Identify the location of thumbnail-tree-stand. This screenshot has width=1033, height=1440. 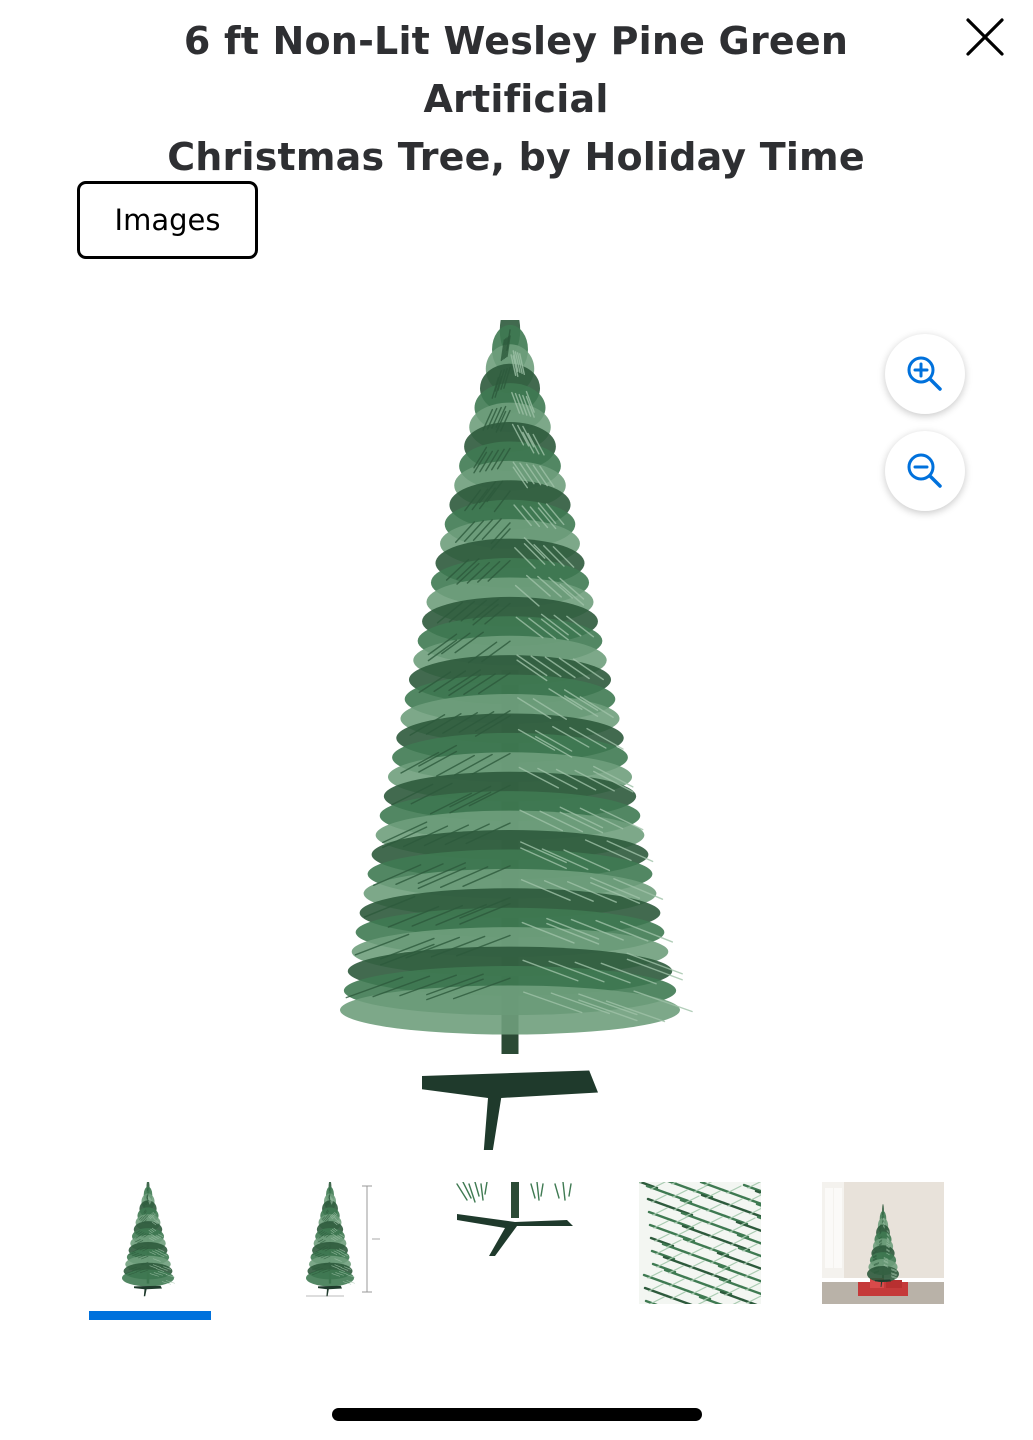
(516, 1243).